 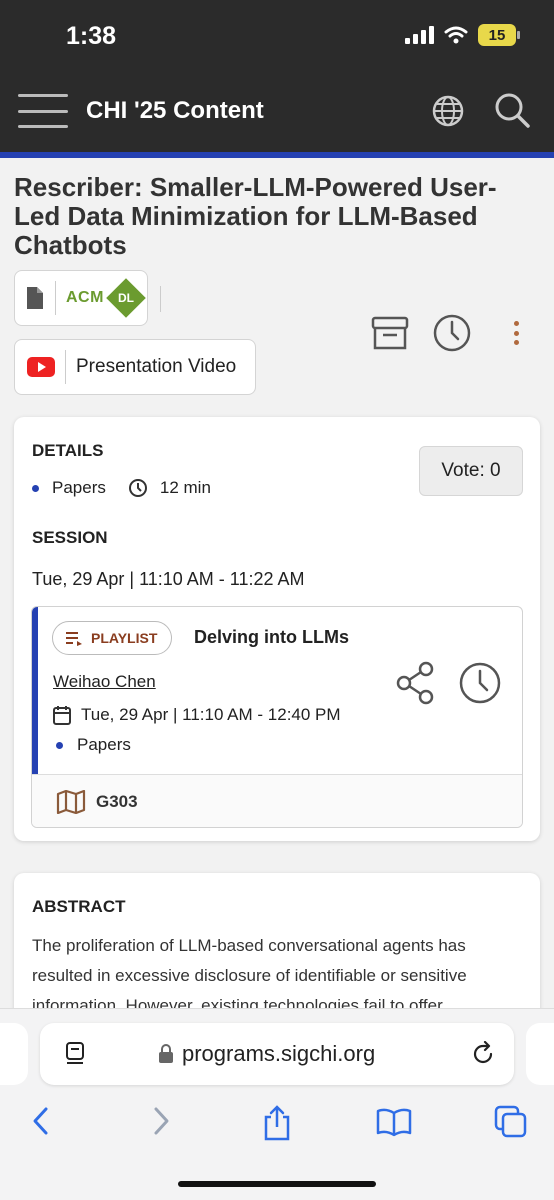 I want to click on map-icon, so click(x=71, y=801).